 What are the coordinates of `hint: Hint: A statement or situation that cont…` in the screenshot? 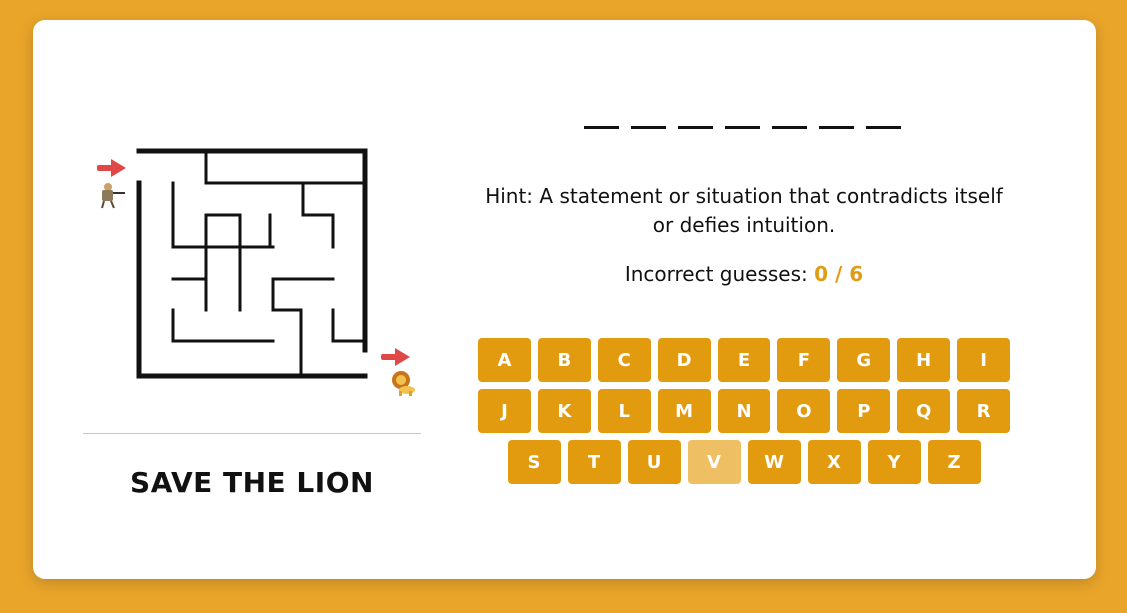 It's located at (744, 211).